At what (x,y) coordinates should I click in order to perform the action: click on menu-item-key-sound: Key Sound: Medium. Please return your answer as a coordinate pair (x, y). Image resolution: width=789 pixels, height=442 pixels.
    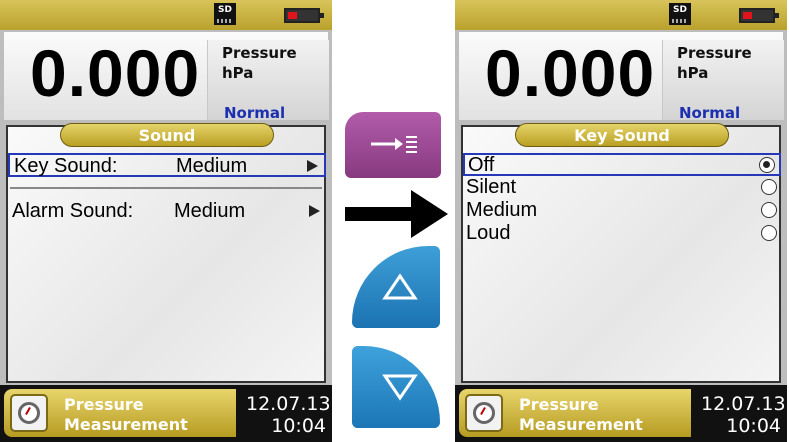
    Looking at the image, I should click on (167, 165).